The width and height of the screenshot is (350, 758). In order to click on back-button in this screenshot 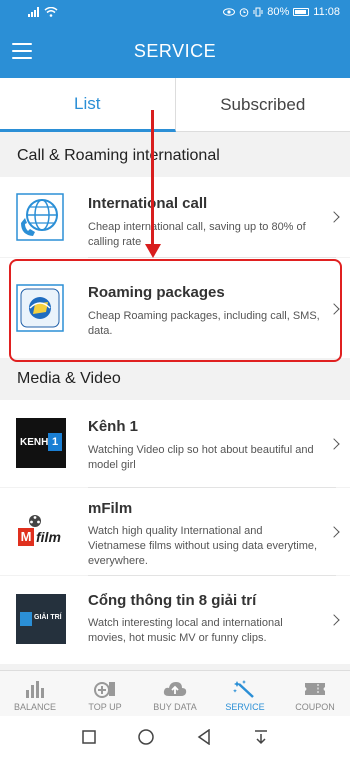, I will do `click(204, 737)`.